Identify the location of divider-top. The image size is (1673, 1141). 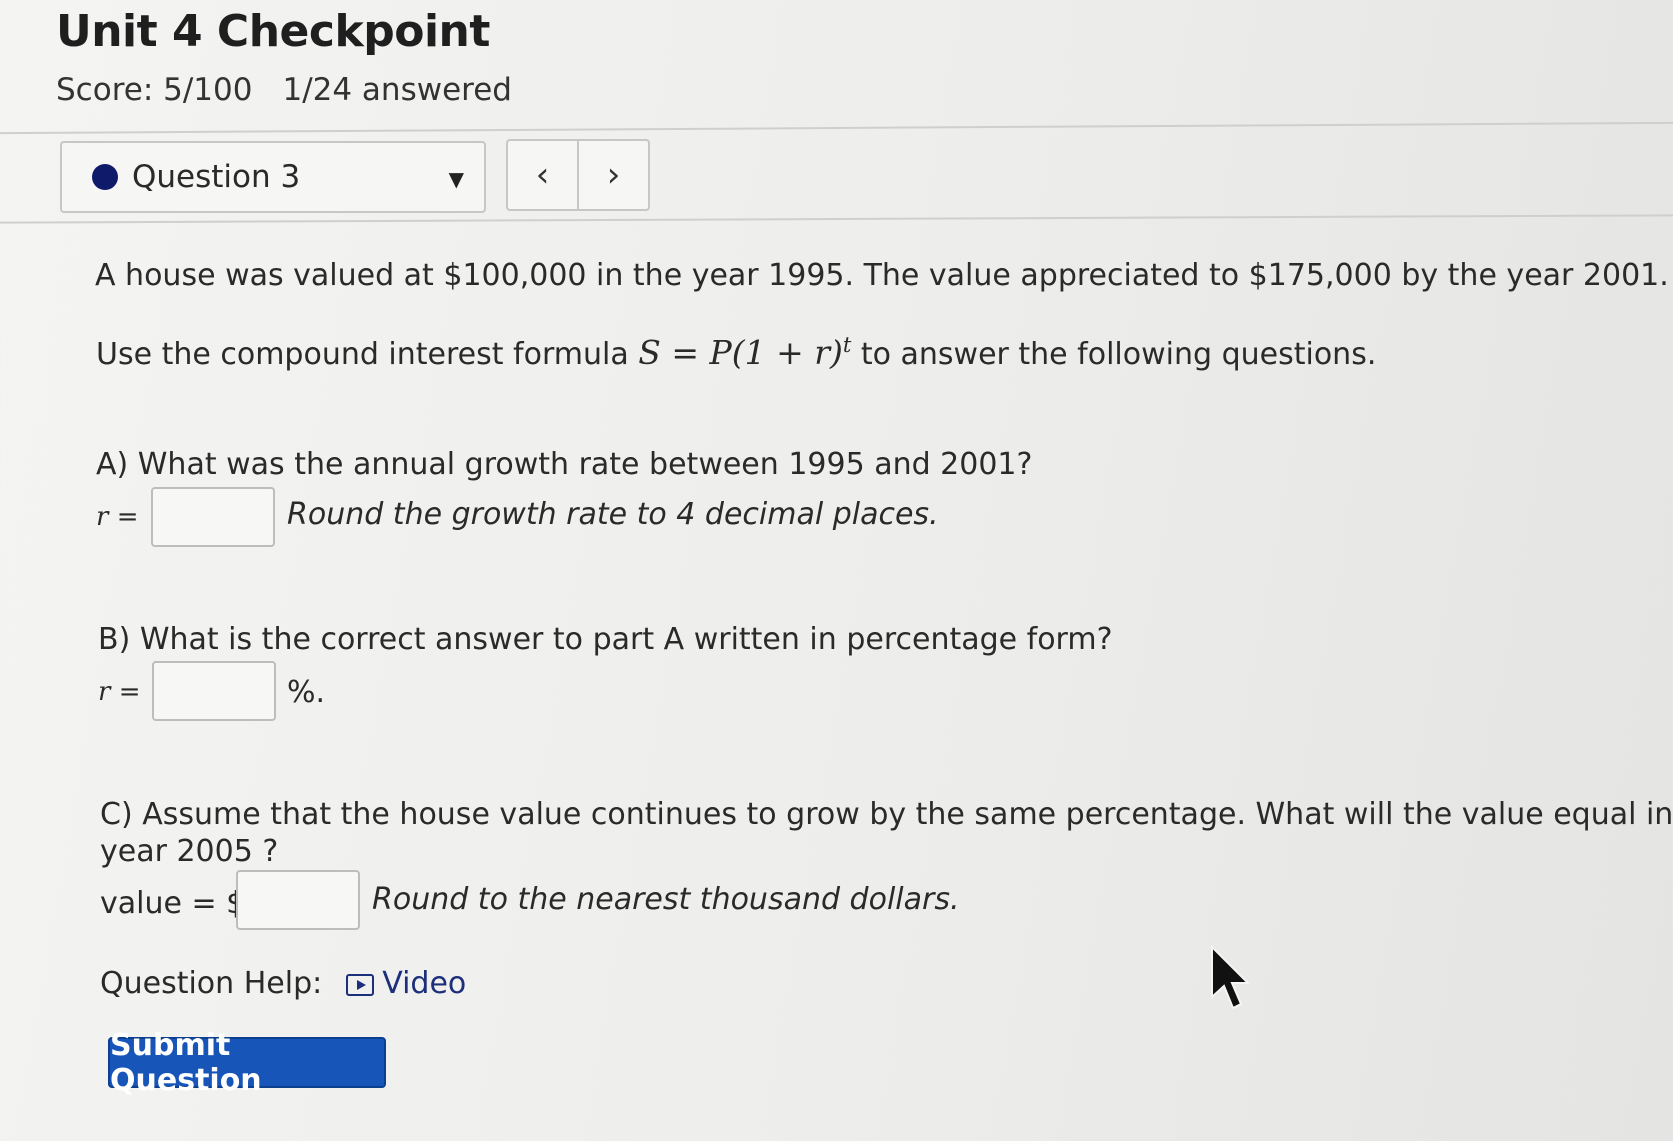
(836, 128).